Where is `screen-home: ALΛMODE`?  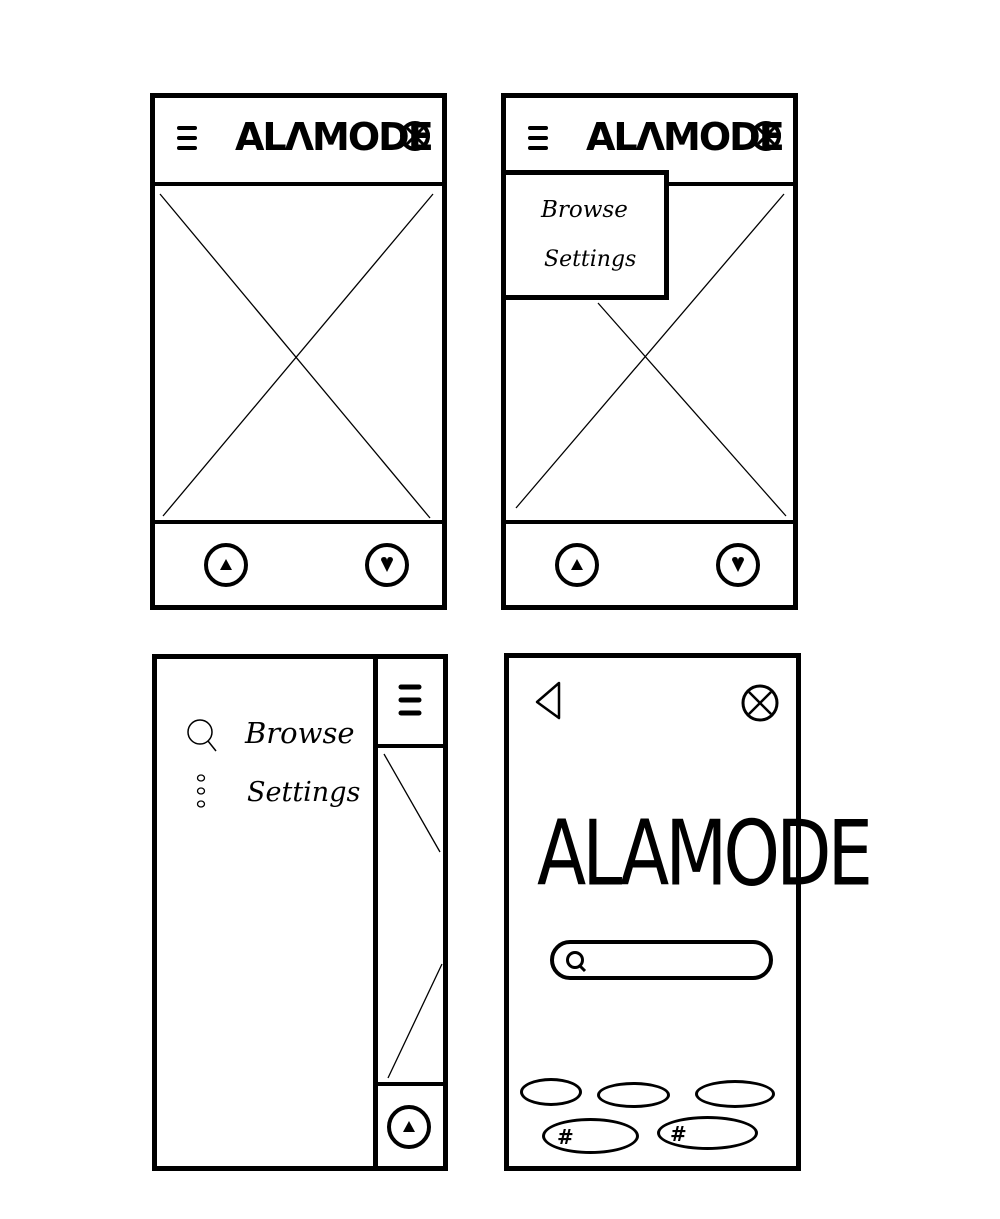
screen-home: ALΛMODE is located at coordinates (298, 351).